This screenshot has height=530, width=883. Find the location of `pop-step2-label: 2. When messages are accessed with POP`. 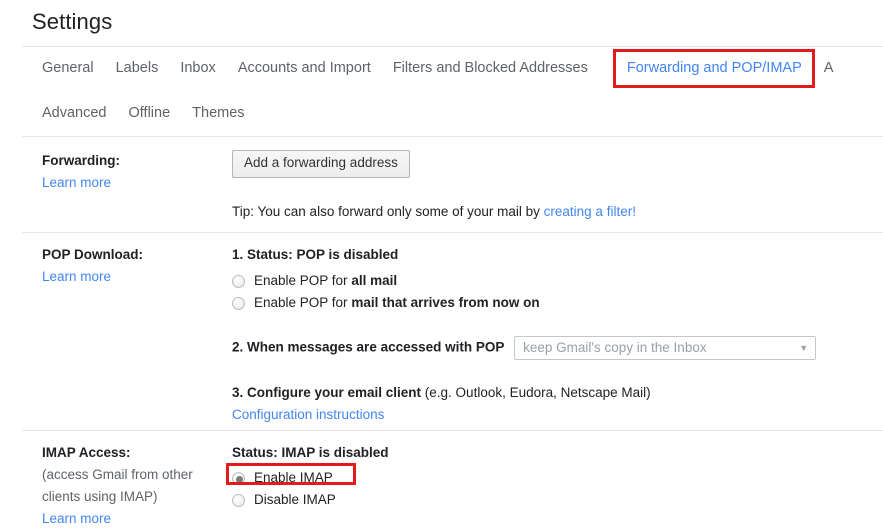

pop-step2-label: 2. When messages are accessed with POP is located at coordinates (368, 347).